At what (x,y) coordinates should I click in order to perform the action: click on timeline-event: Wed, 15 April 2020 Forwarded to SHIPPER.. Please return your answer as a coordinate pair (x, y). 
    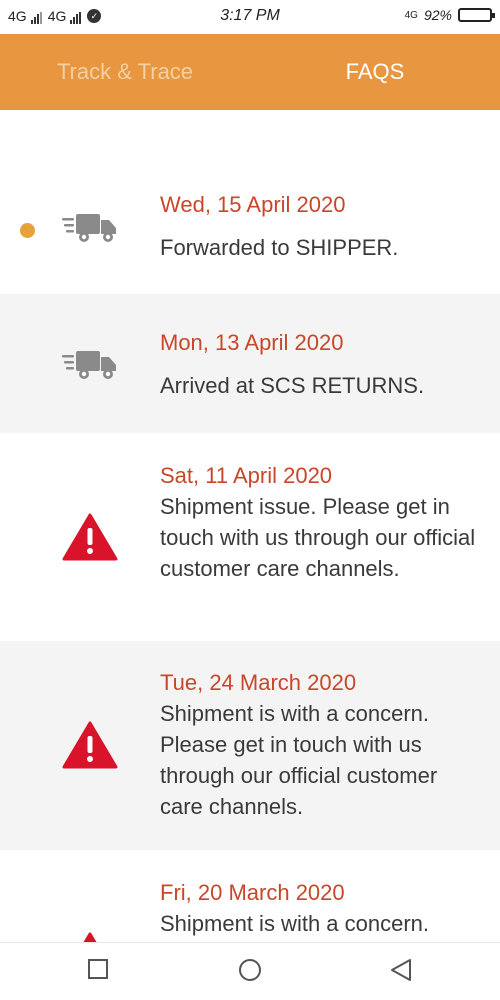
    Looking at the image, I should click on (250, 232).